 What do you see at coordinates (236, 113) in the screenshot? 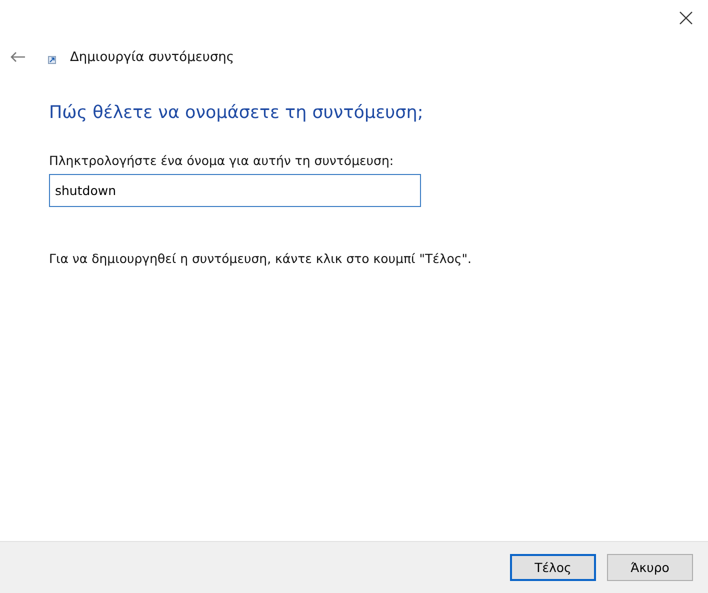
I see `page-heading: Πώς θέλετε να ονομάσετε τη συντόμευση;` at bounding box center [236, 113].